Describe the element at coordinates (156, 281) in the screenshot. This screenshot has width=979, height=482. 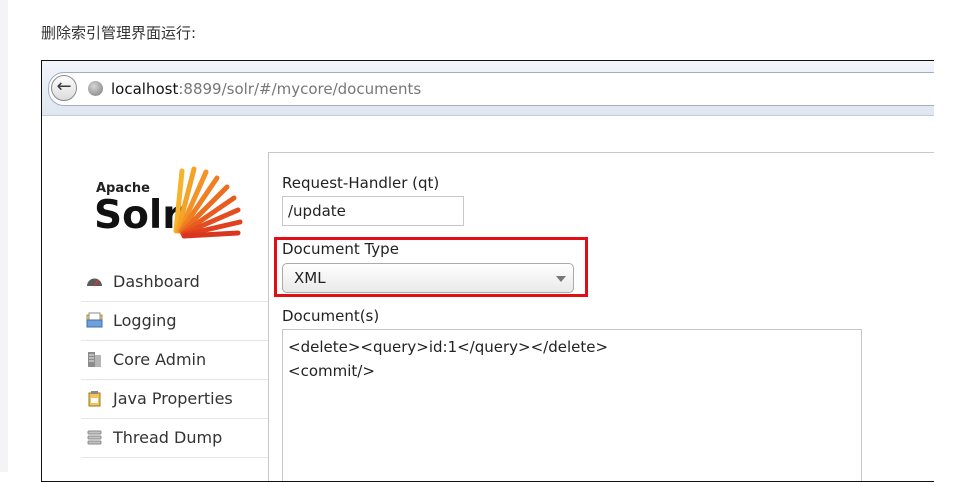
I see `sidebar-item-label: Dashboard` at that location.